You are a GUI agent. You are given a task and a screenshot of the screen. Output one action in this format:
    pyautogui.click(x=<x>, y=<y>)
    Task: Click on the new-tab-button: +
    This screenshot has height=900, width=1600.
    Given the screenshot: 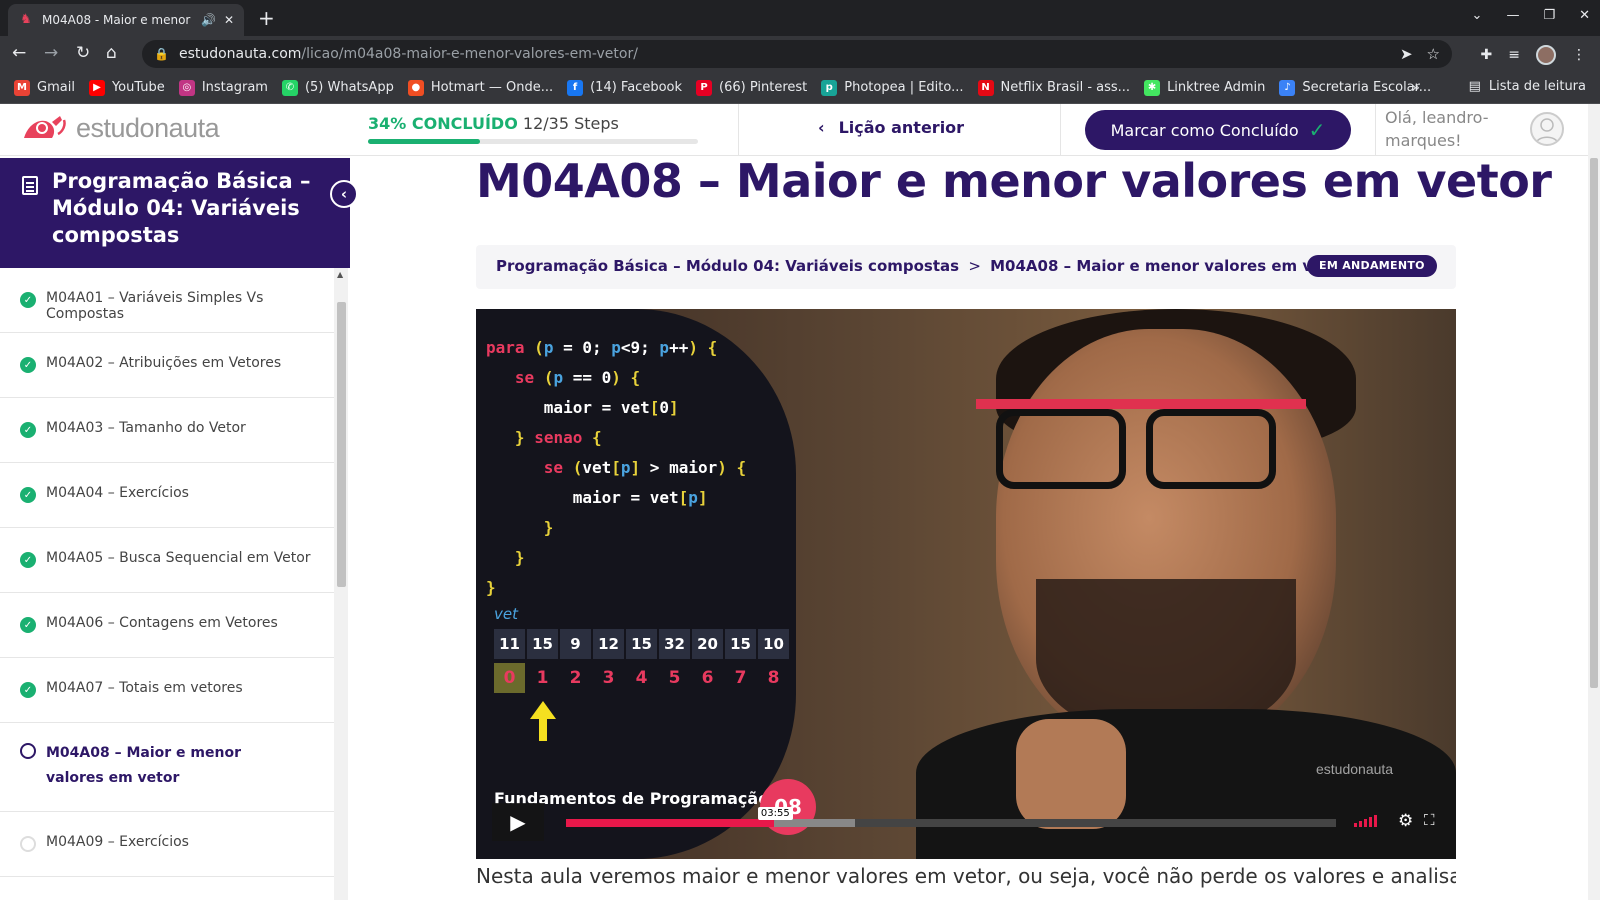 What is the action you would take?
    pyautogui.click(x=266, y=18)
    